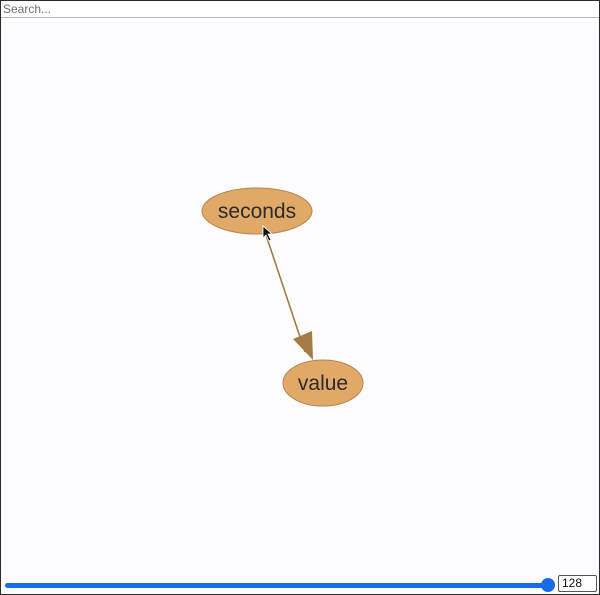  What do you see at coordinates (577, 583) in the screenshot?
I see `threshold-value-input: 128` at bounding box center [577, 583].